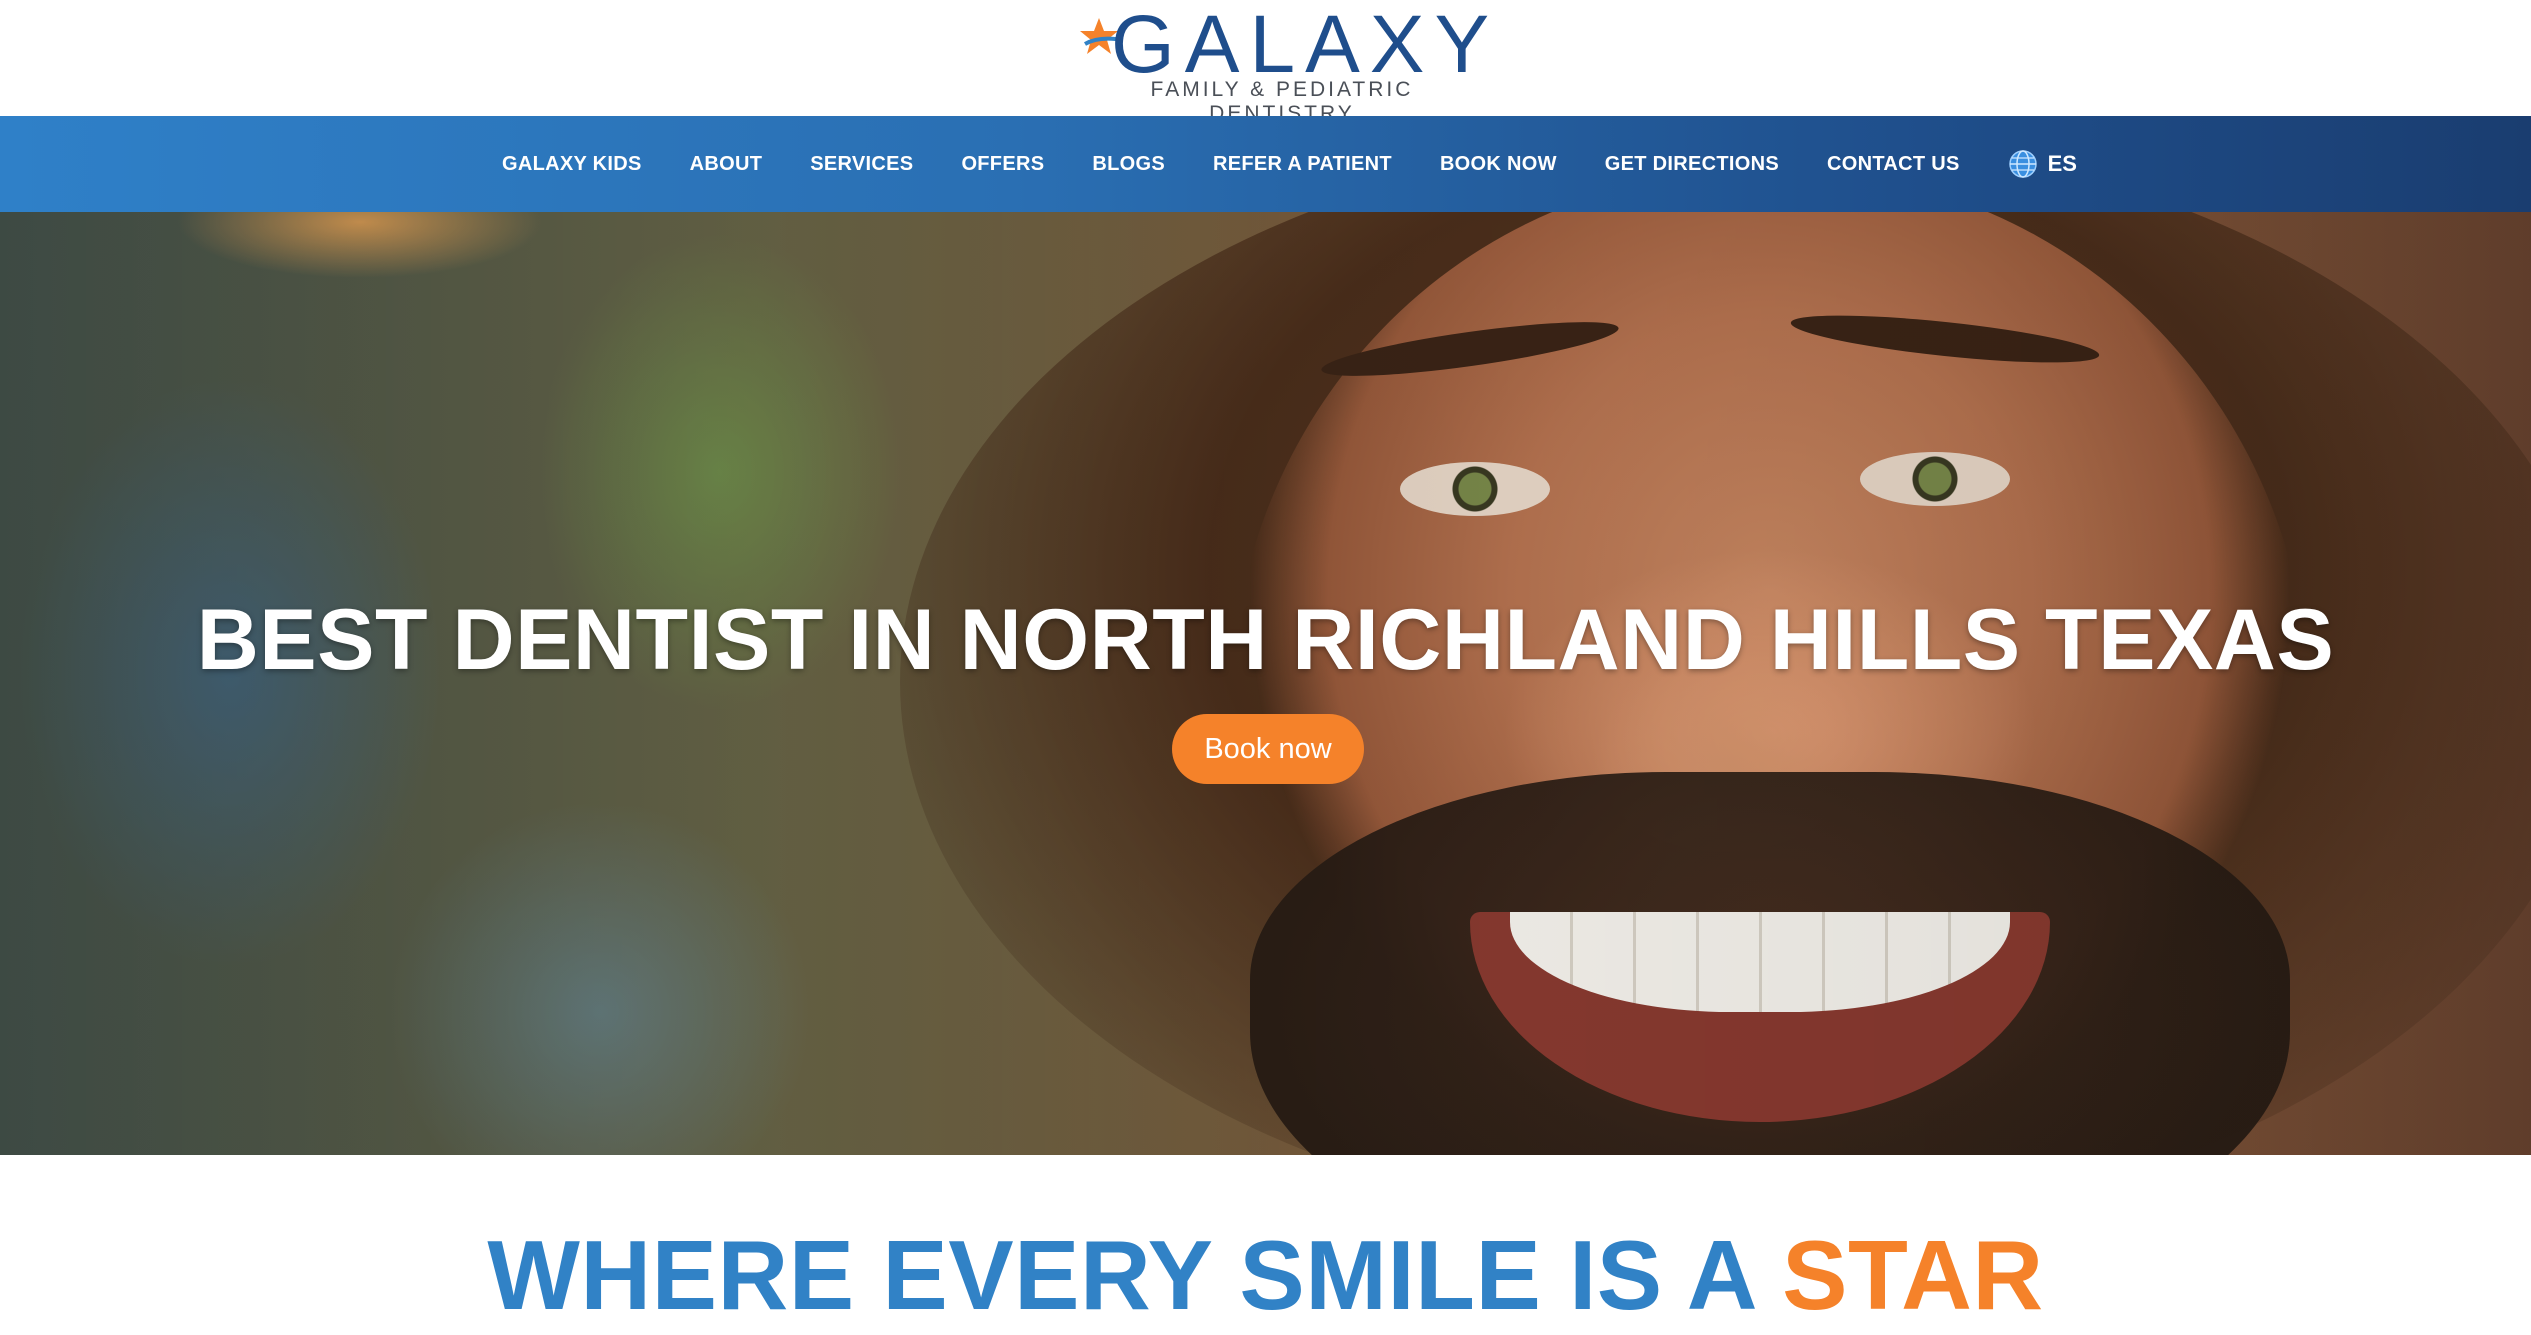  Describe the element at coordinates (1268, 749) in the screenshot. I see `book-now-button: Book now` at that location.